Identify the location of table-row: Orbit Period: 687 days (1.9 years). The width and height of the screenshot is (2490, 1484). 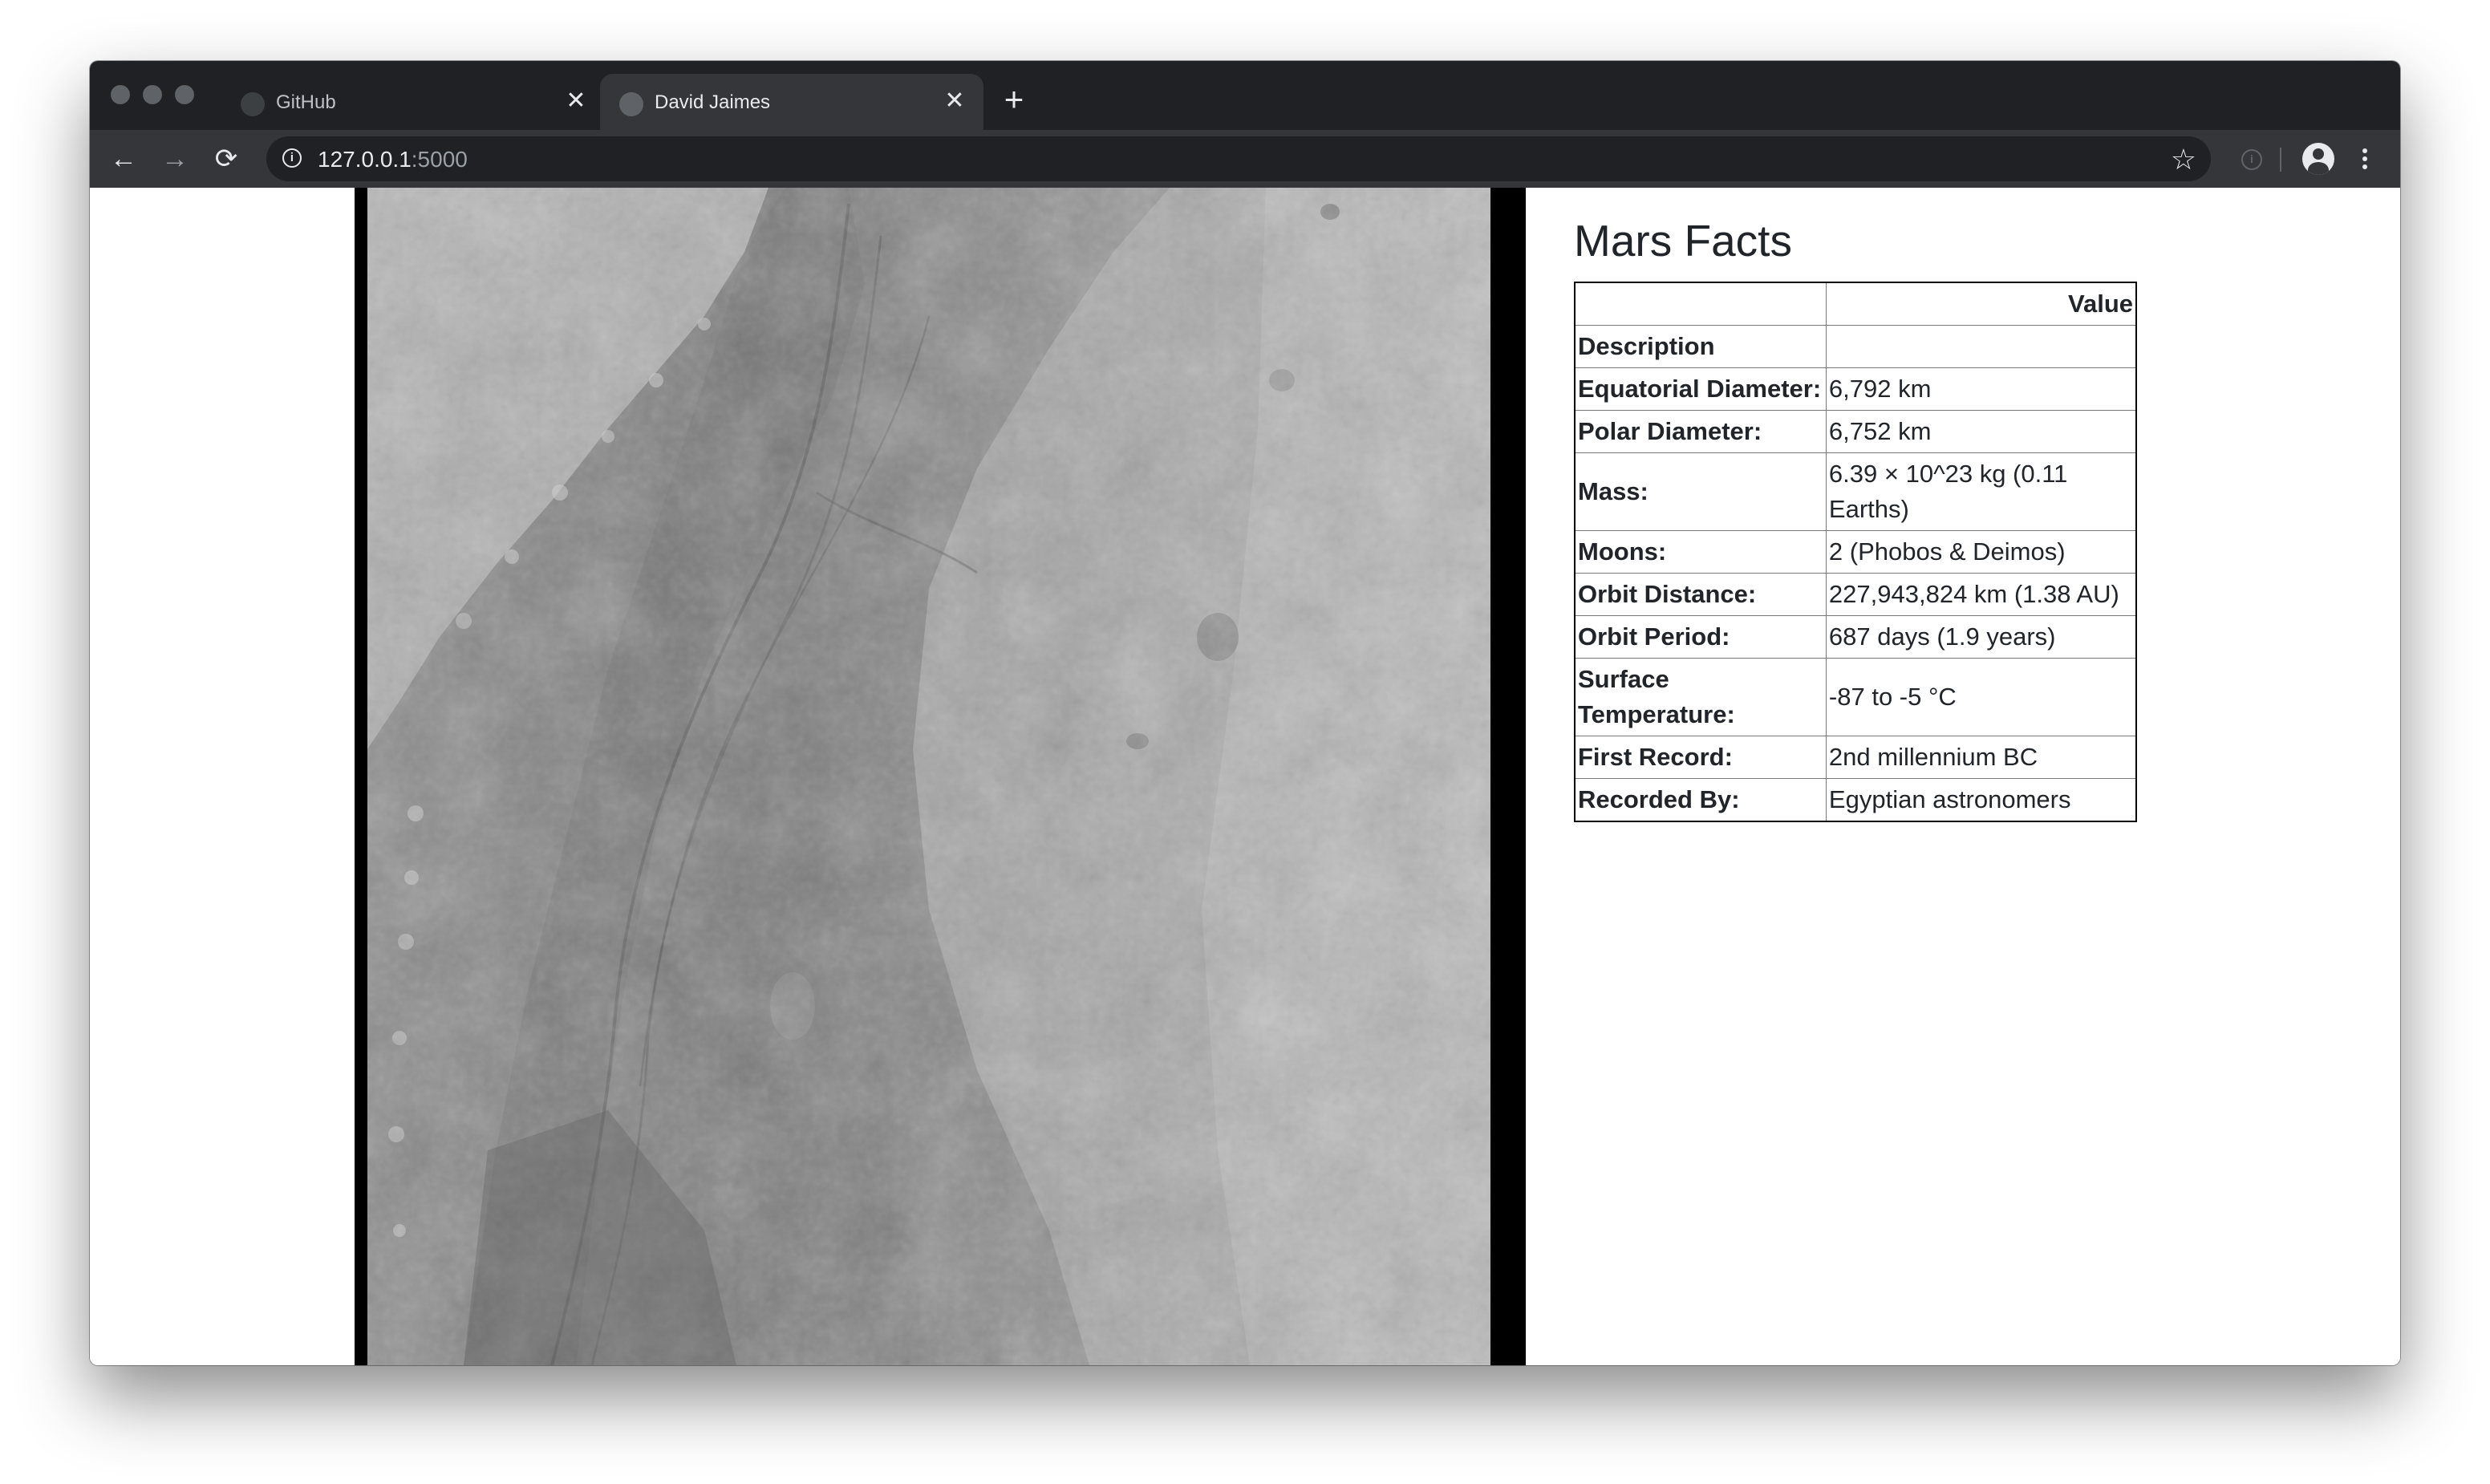
(1855, 636).